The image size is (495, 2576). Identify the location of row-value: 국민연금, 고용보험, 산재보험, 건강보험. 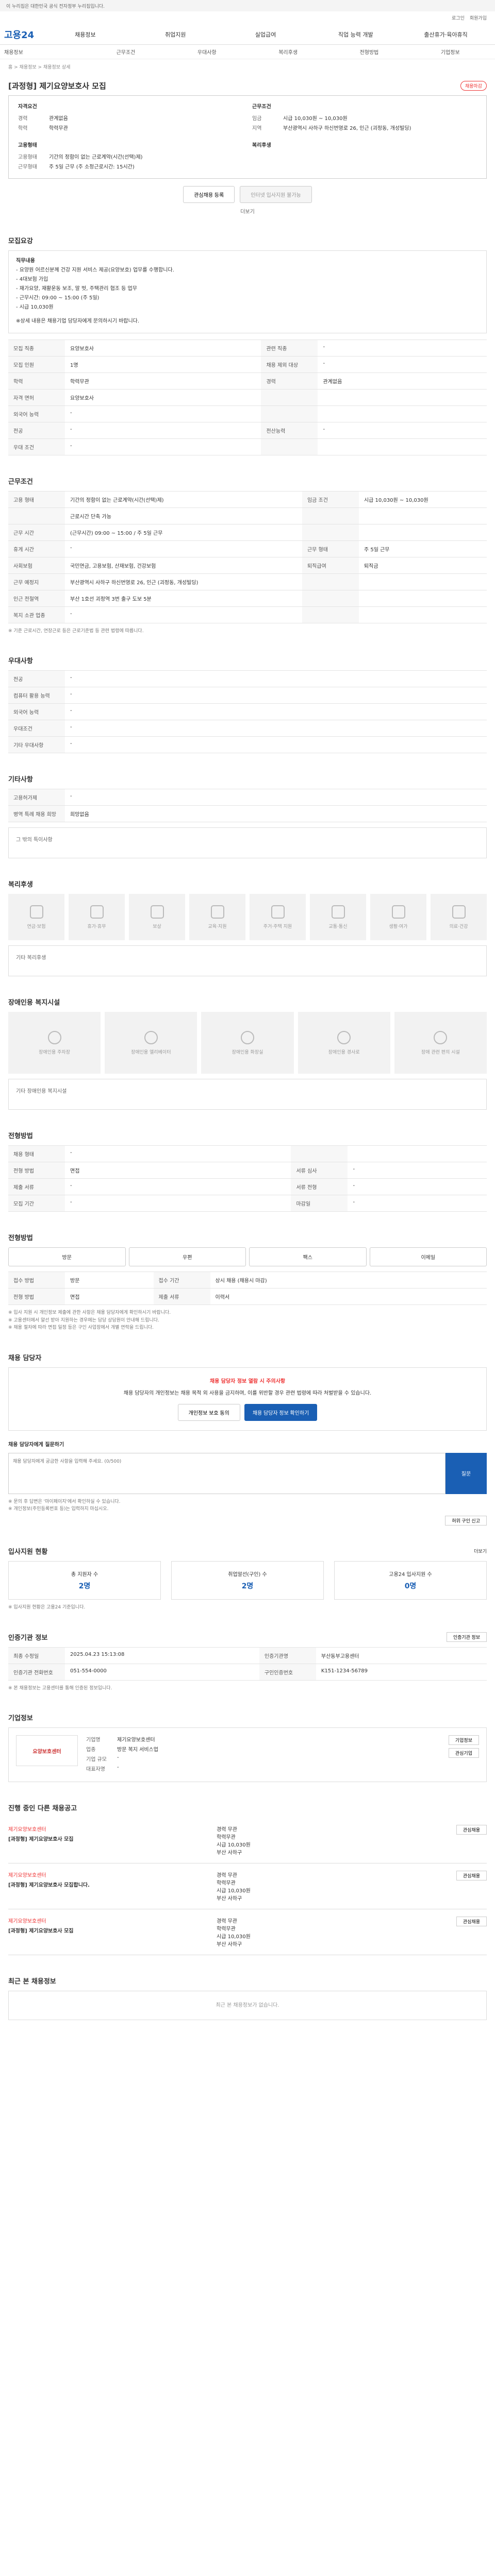
(183, 565).